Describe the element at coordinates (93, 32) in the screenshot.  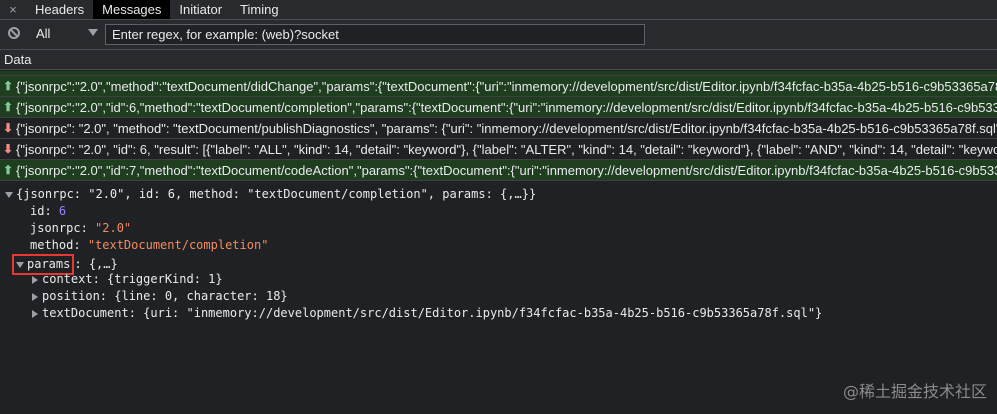
I see `chevron-down-icon` at that location.